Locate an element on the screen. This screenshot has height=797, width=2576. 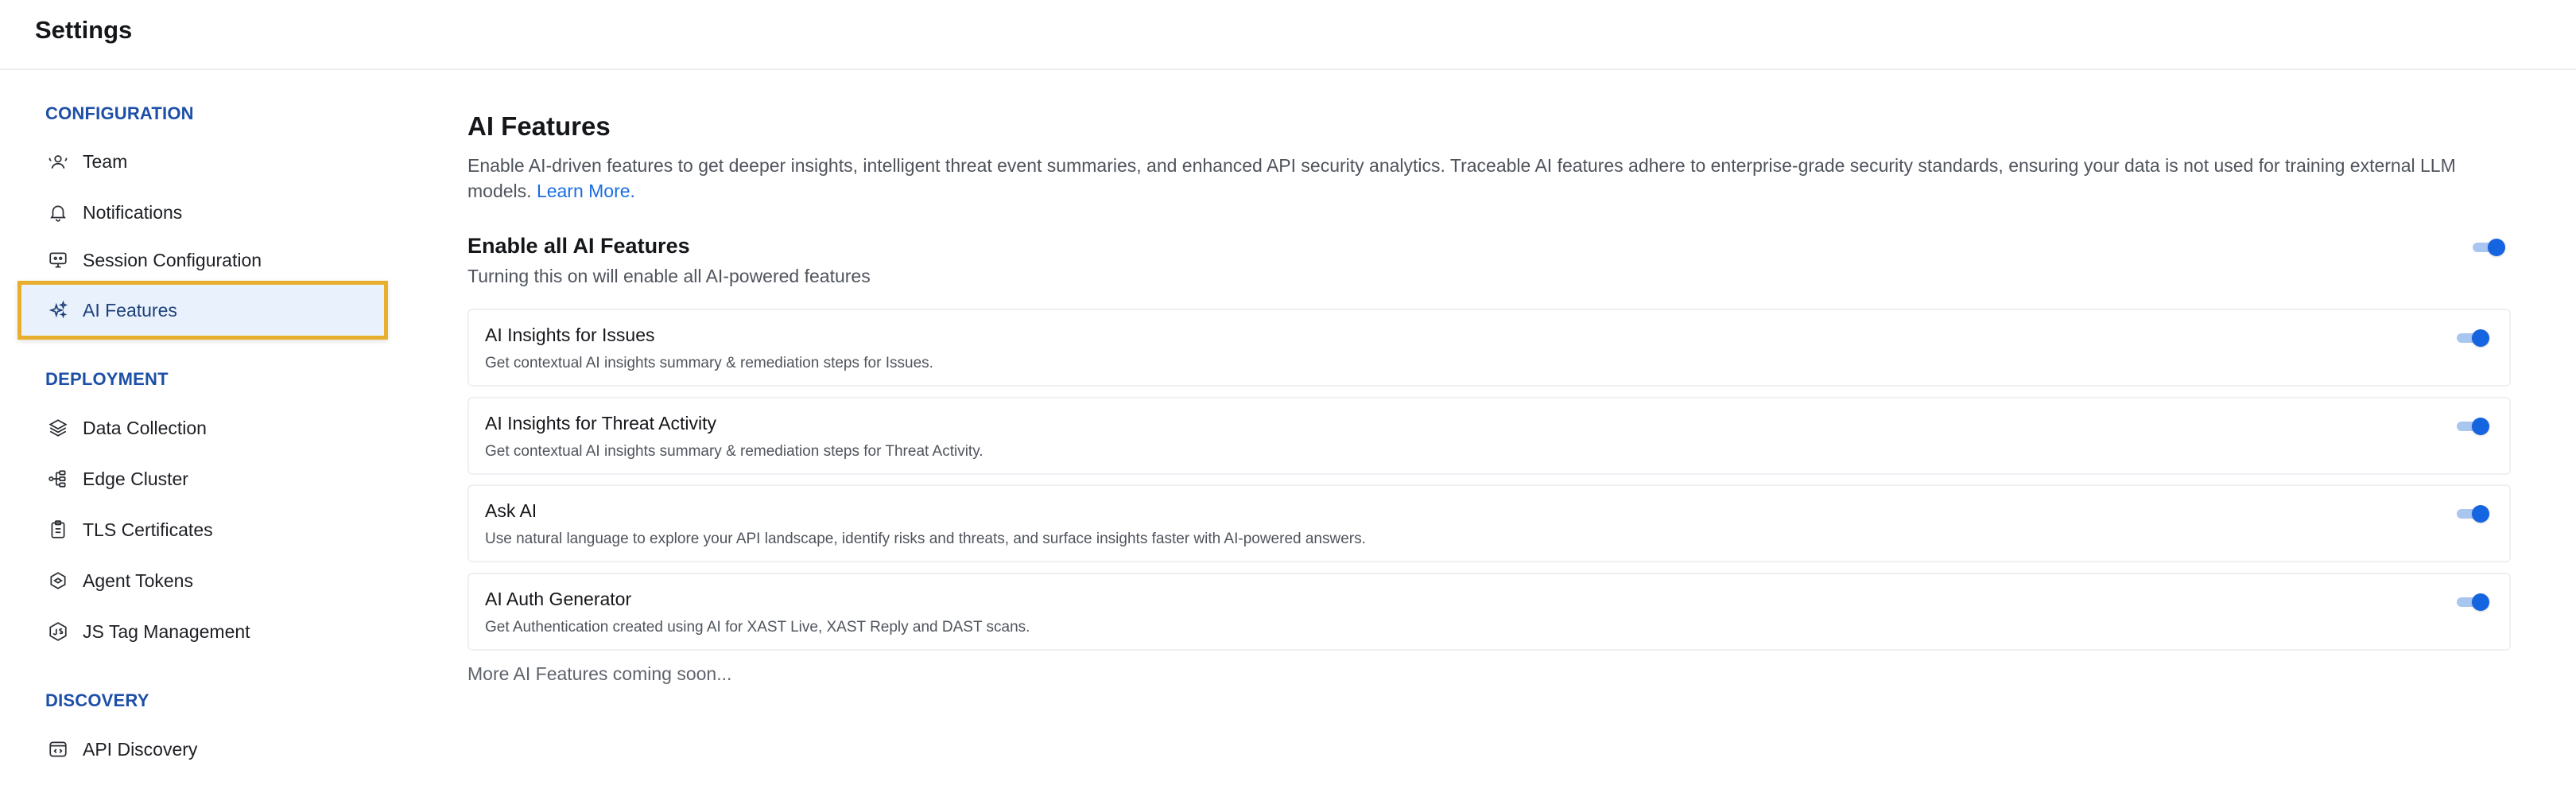
team-icon is located at coordinates (58, 161).